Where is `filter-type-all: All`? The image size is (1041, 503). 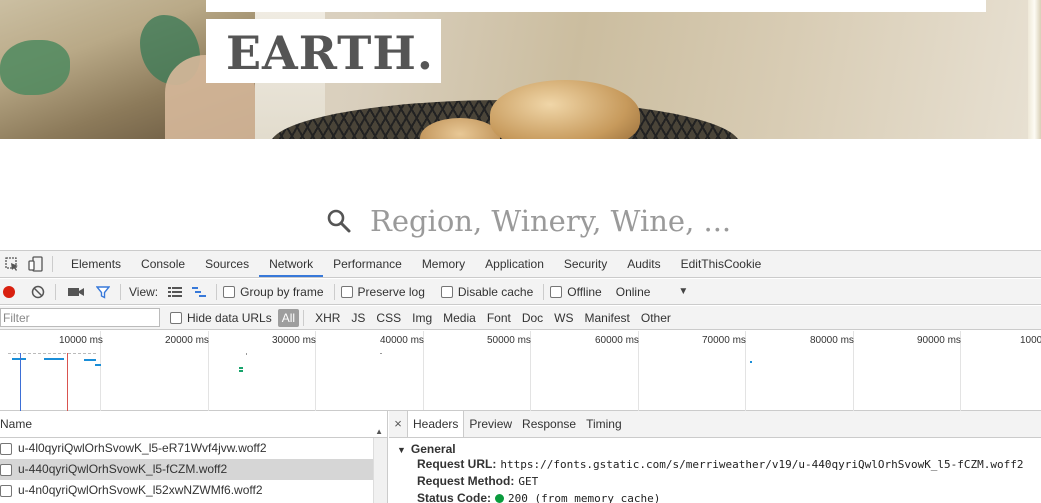
filter-type-all: All is located at coordinates (288, 317).